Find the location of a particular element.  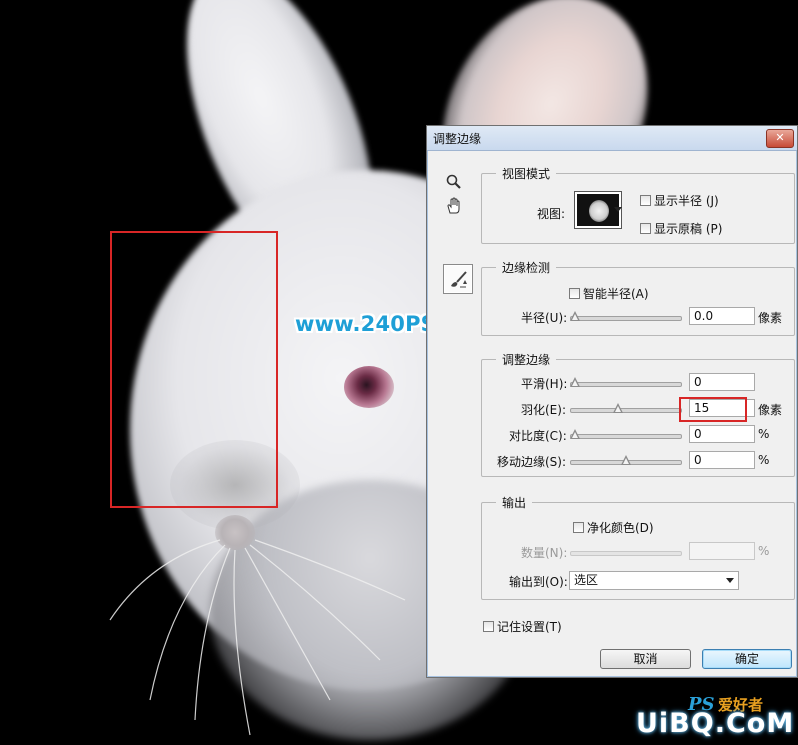

show-original-label: 显示原稿 (P) is located at coordinates (688, 229).